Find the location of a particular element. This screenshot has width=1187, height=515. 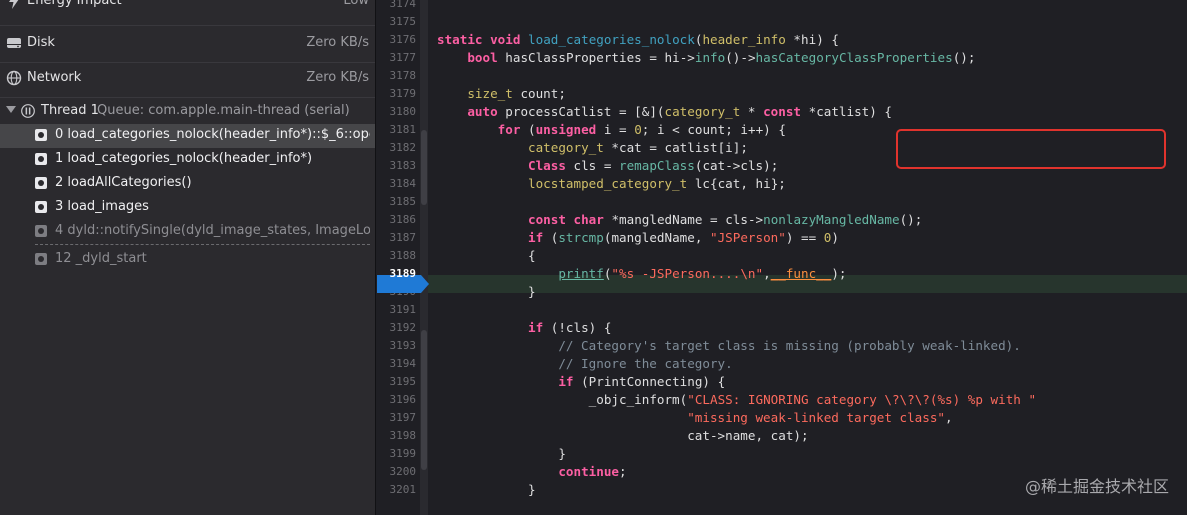

globe-icon is located at coordinates (14, 78).